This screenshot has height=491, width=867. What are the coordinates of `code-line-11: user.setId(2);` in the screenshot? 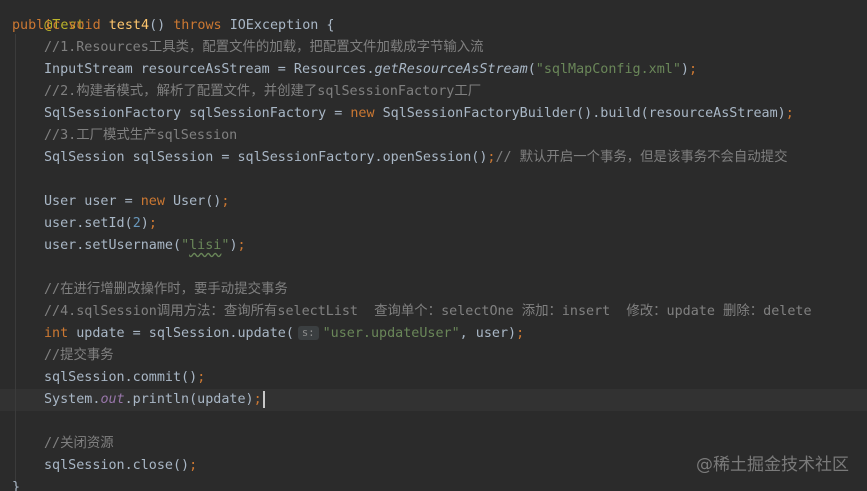 It's located at (84, 224).